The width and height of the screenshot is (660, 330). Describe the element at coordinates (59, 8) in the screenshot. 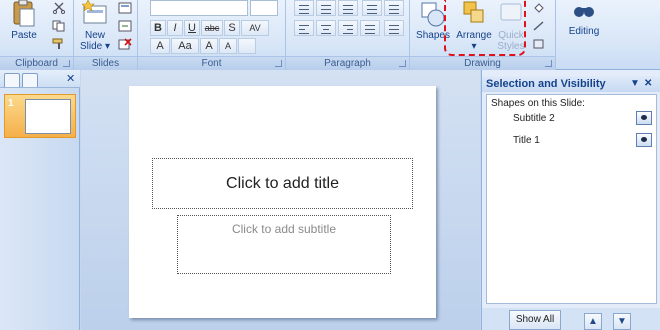

I see `cut-icon` at that location.